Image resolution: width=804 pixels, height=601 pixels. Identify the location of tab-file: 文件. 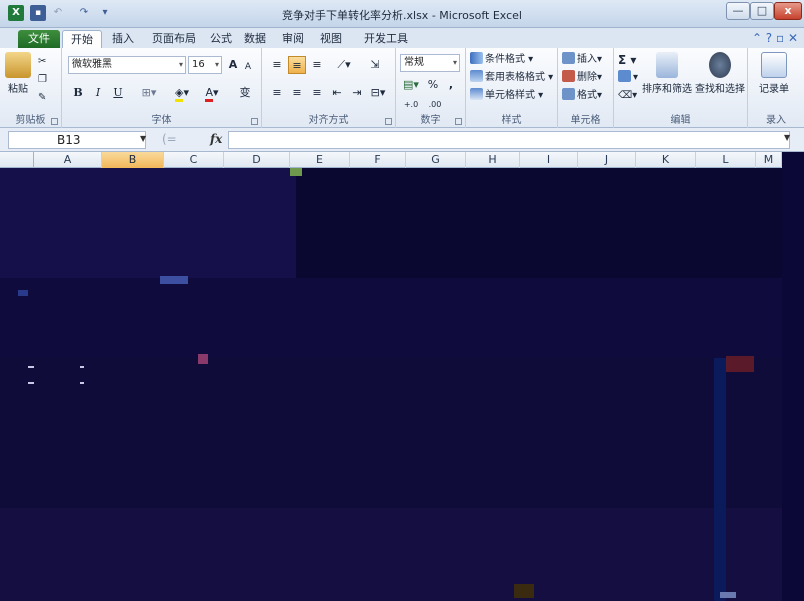
(39, 39).